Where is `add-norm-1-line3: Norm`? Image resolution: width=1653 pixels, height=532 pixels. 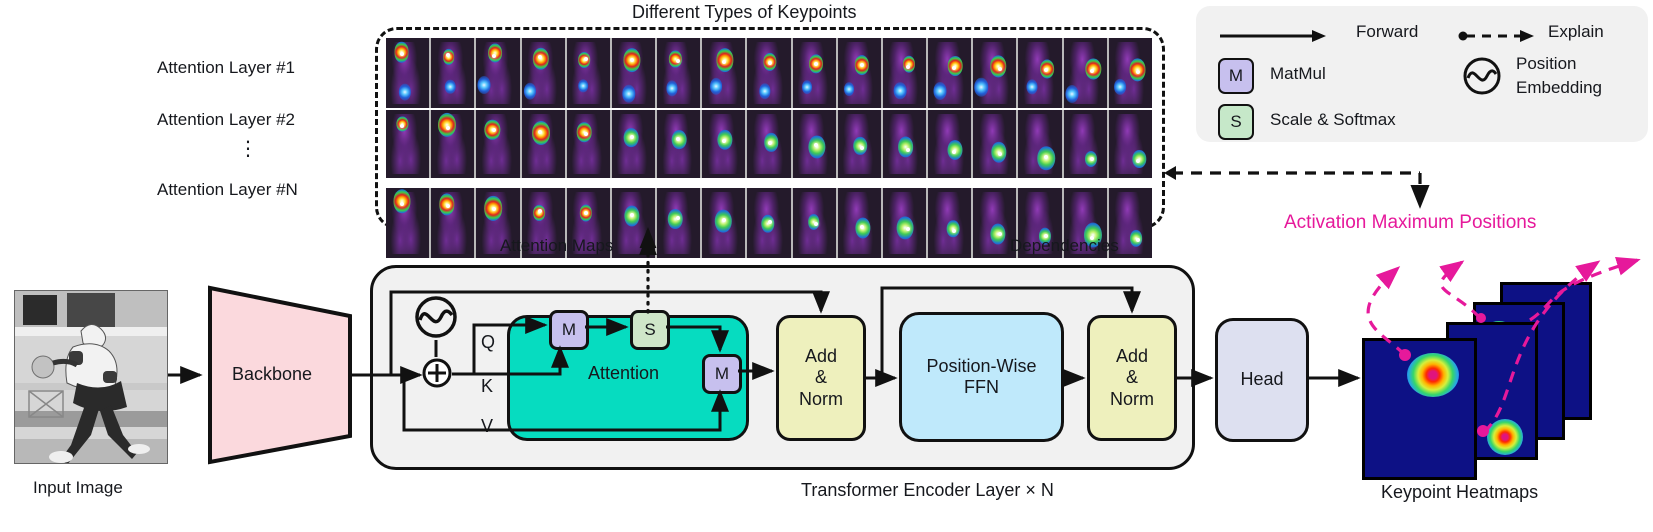
add-norm-1-line3: Norm is located at coordinates (821, 398).